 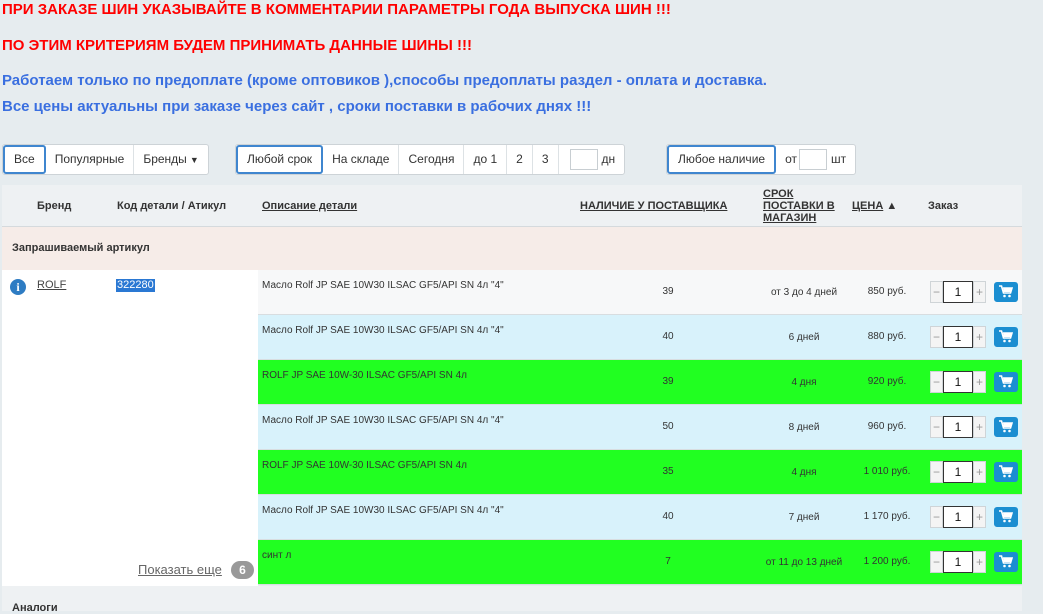 What do you see at coordinates (364, 375) in the screenshot?
I see `row-description: ROLF JP SAE 10W-30 ILSAC GF5/API SN 4л` at bounding box center [364, 375].